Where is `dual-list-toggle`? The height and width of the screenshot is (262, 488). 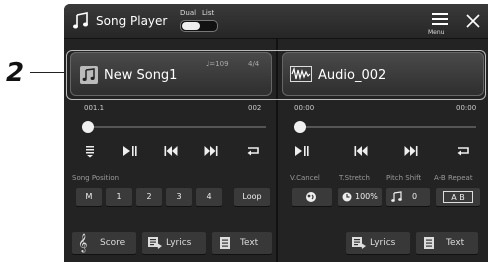 dual-list-toggle is located at coordinates (199, 26).